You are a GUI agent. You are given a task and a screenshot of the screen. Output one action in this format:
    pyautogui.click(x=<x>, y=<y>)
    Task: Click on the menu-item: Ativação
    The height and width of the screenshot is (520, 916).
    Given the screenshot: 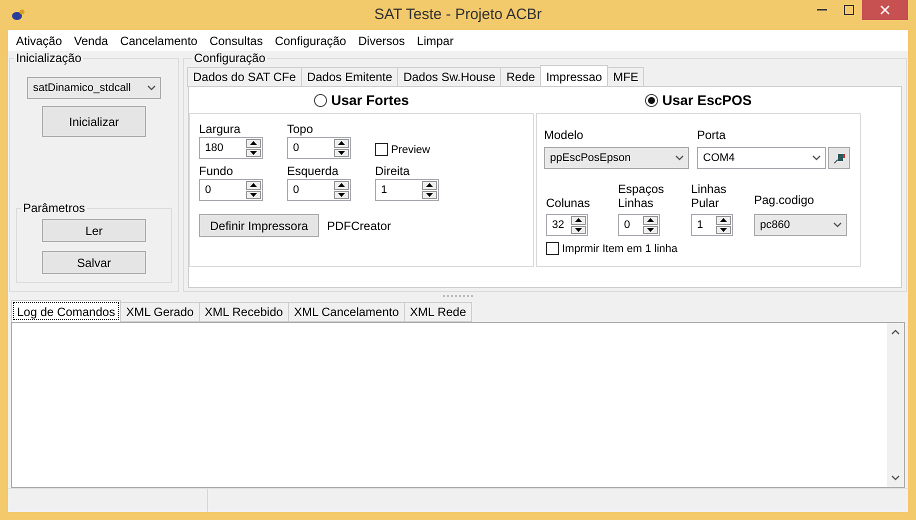 What is the action you would take?
    pyautogui.click(x=39, y=41)
    